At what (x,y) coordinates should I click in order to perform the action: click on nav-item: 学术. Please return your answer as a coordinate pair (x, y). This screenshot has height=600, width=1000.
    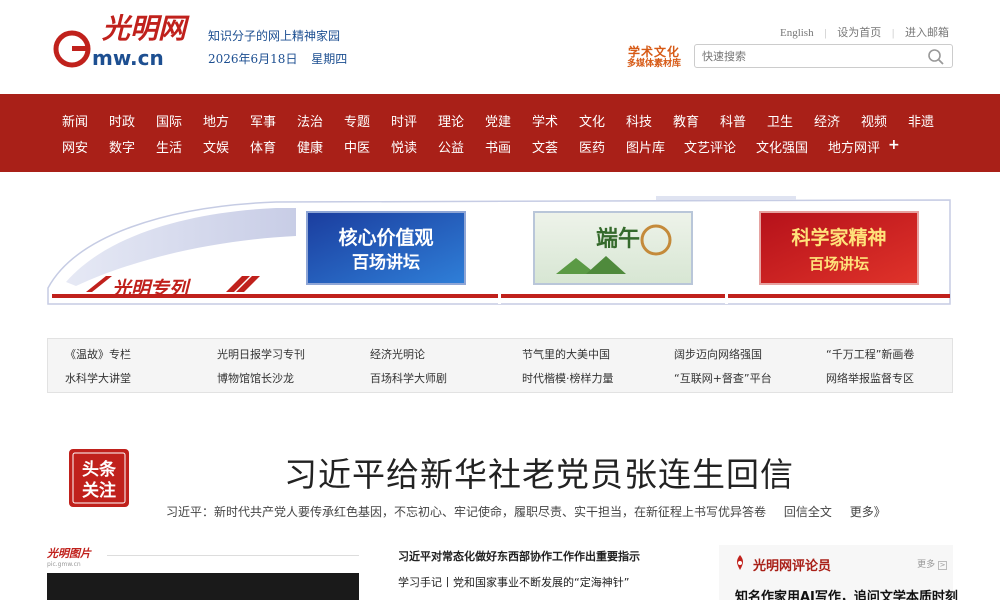
    Looking at the image, I should click on (555, 121).